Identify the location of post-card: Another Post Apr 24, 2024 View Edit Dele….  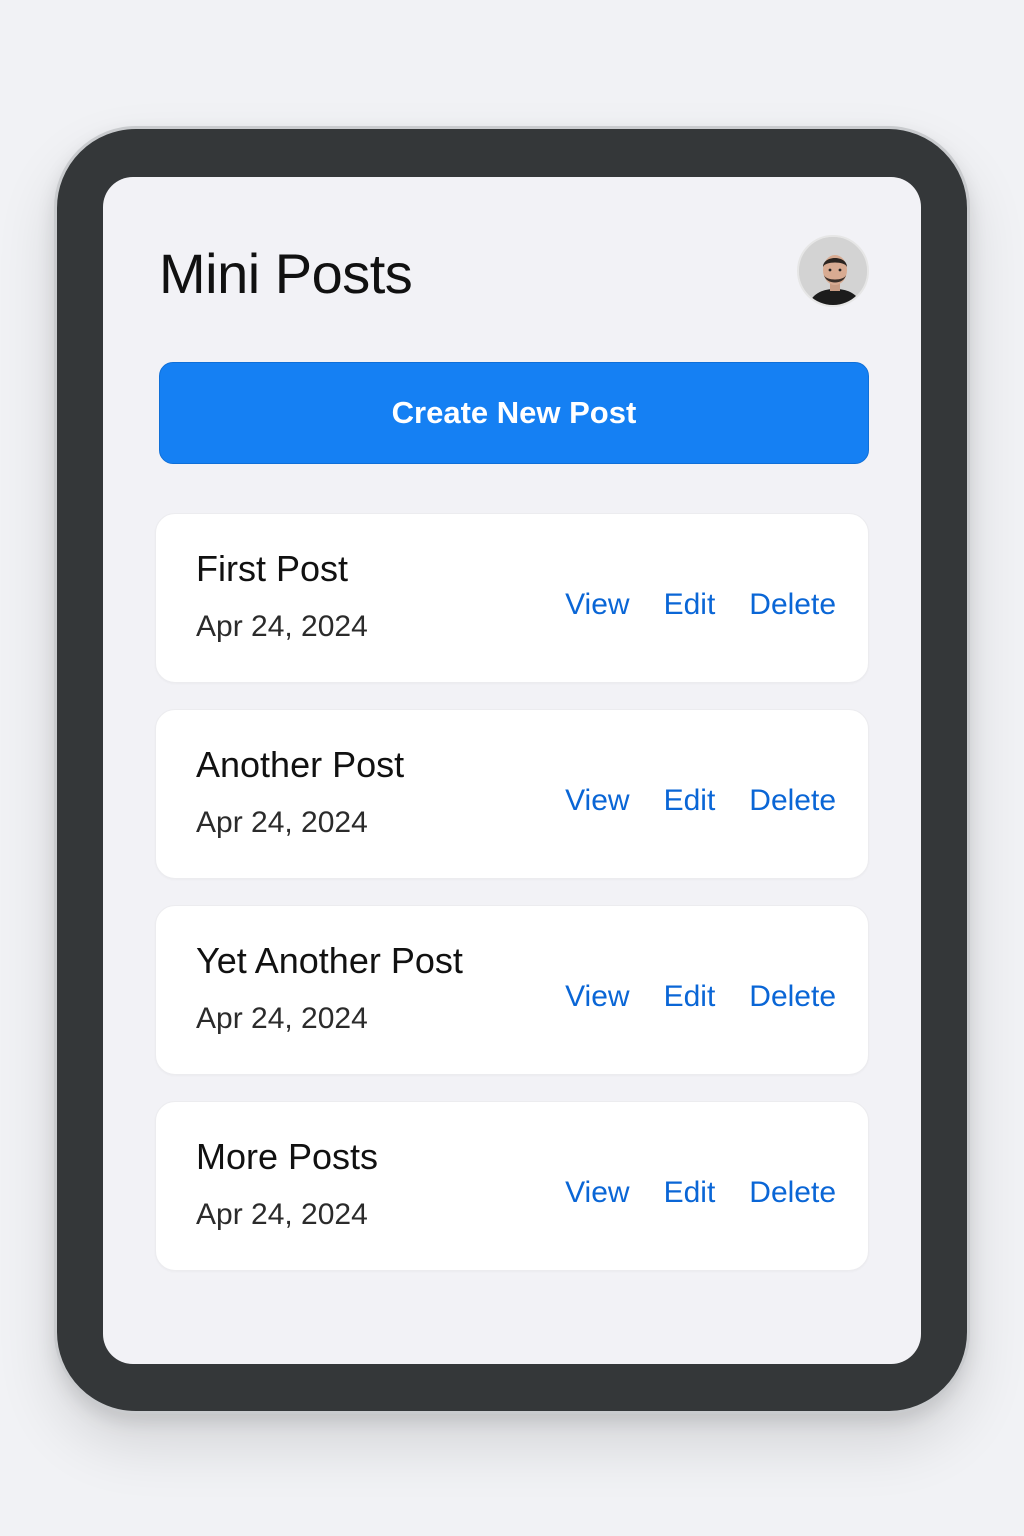
(512, 794).